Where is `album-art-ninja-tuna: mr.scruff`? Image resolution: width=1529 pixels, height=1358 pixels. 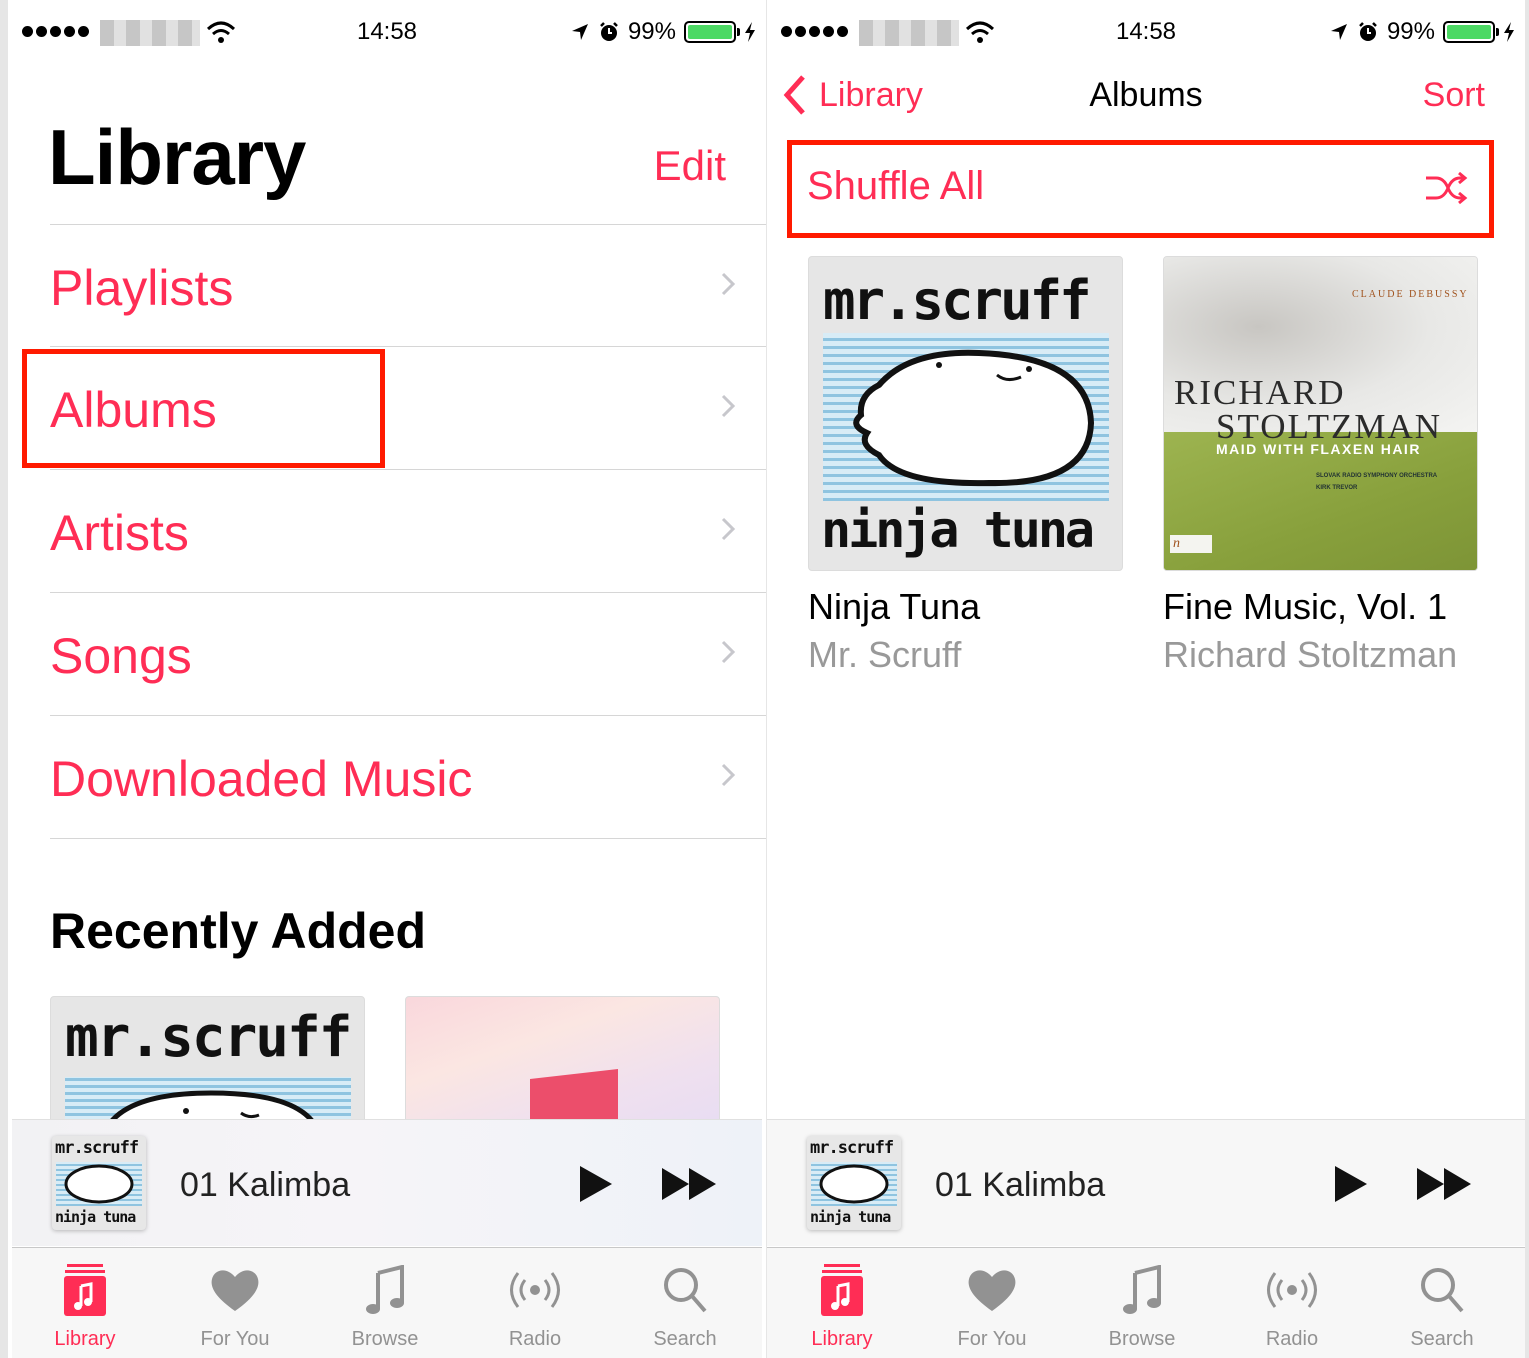
album-art-ninja-tuna: mr.scruff is located at coordinates (207, 1066).